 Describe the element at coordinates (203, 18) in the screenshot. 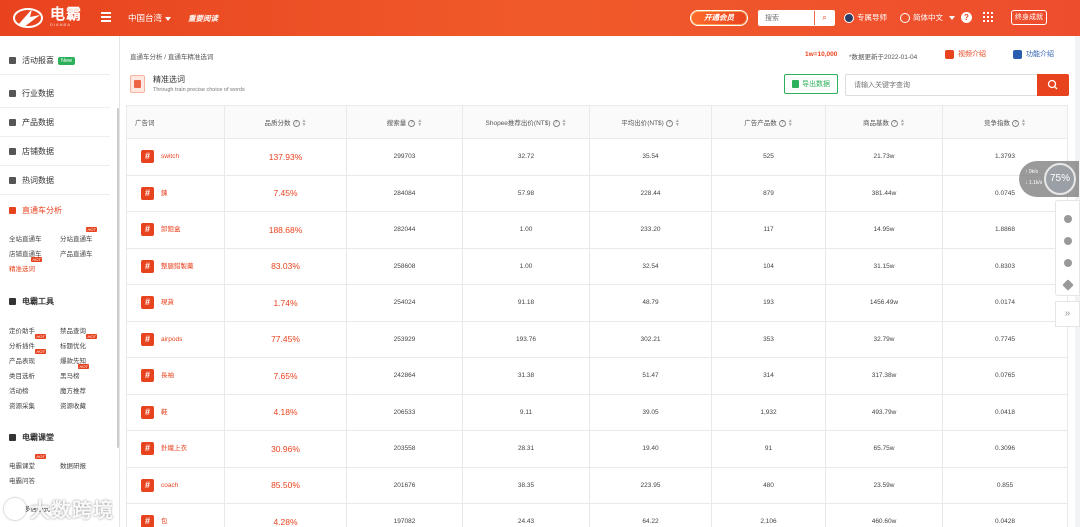

I see `important-reading-link: 重要阅读` at that location.